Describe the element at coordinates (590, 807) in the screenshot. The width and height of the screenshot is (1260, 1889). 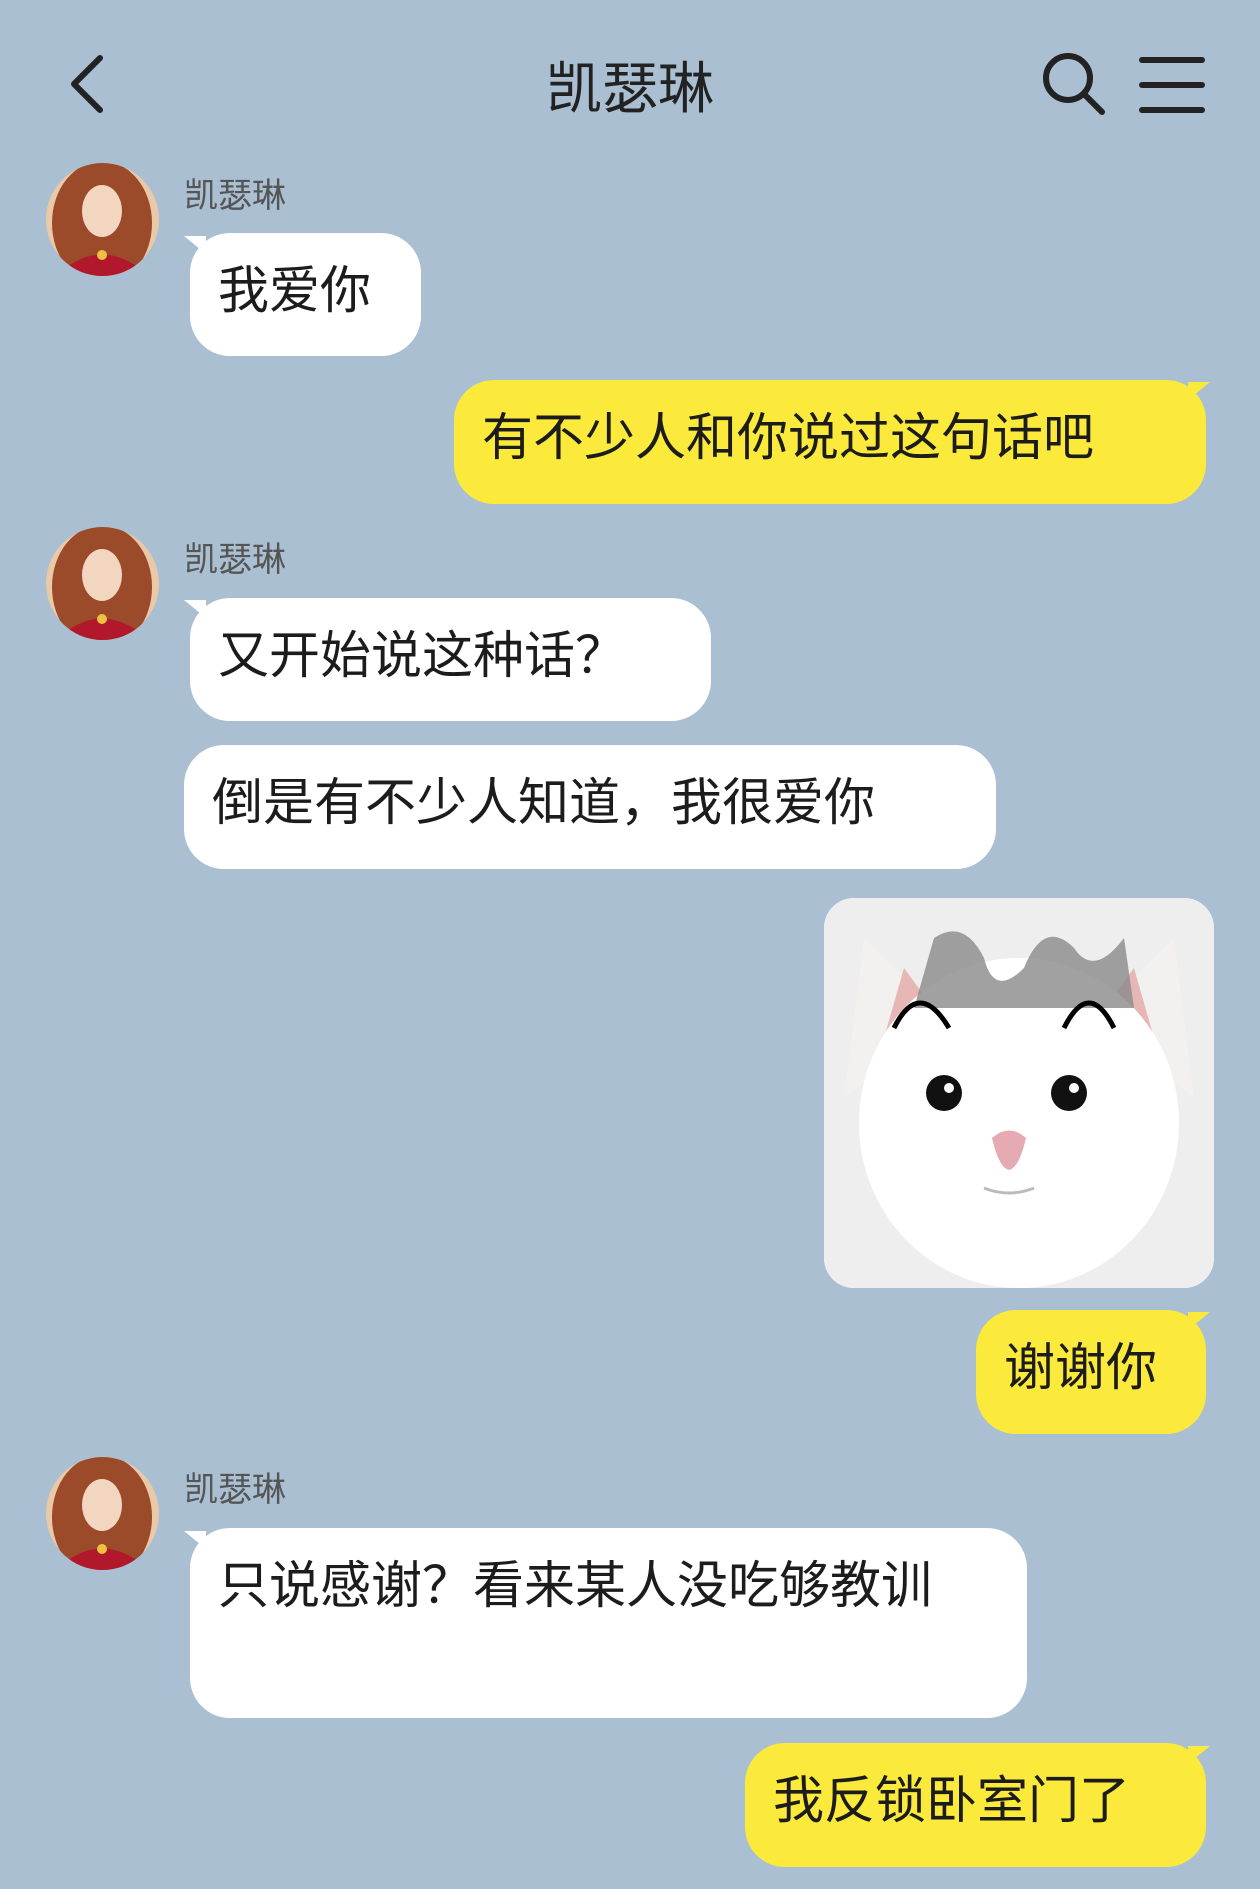
I see `message-bubble-incoming: 倒是有不少人知道，我很爱你` at that location.